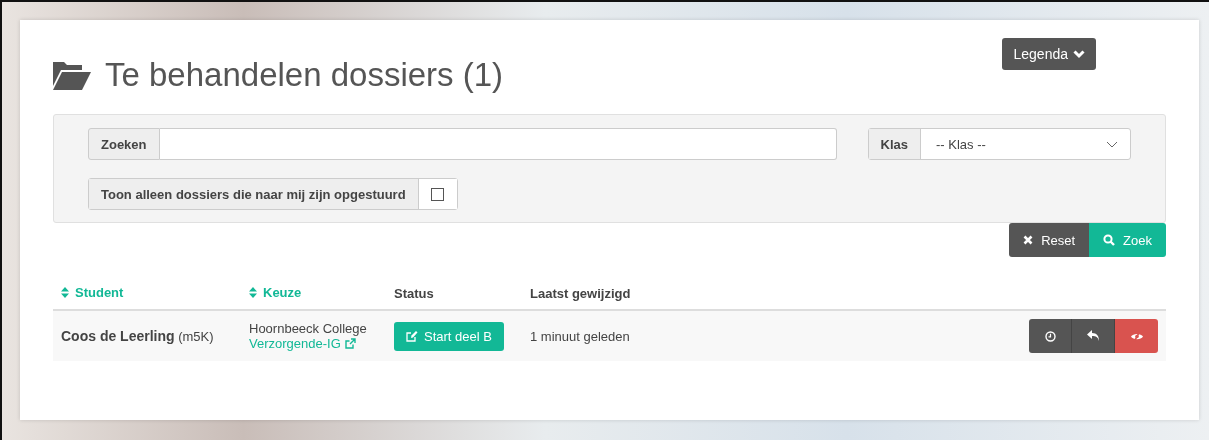 This screenshot has width=1209, height=440. What do you see at coordinates (72, 75) in the screenshot?
I see `folder-icon` at bounding box center [72, 75].